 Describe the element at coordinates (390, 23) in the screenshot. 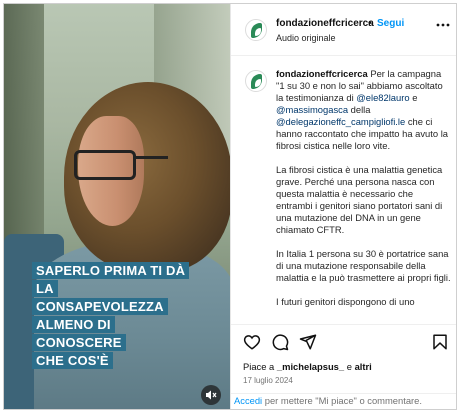

I see `follow-button: Segui` at that location.